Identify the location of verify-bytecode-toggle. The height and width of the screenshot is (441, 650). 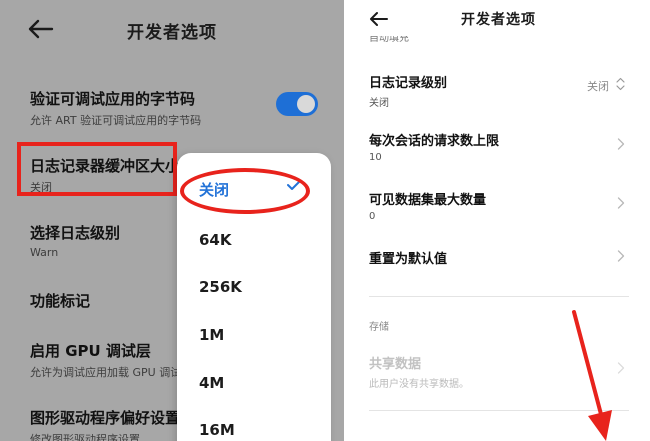
(297, 104).